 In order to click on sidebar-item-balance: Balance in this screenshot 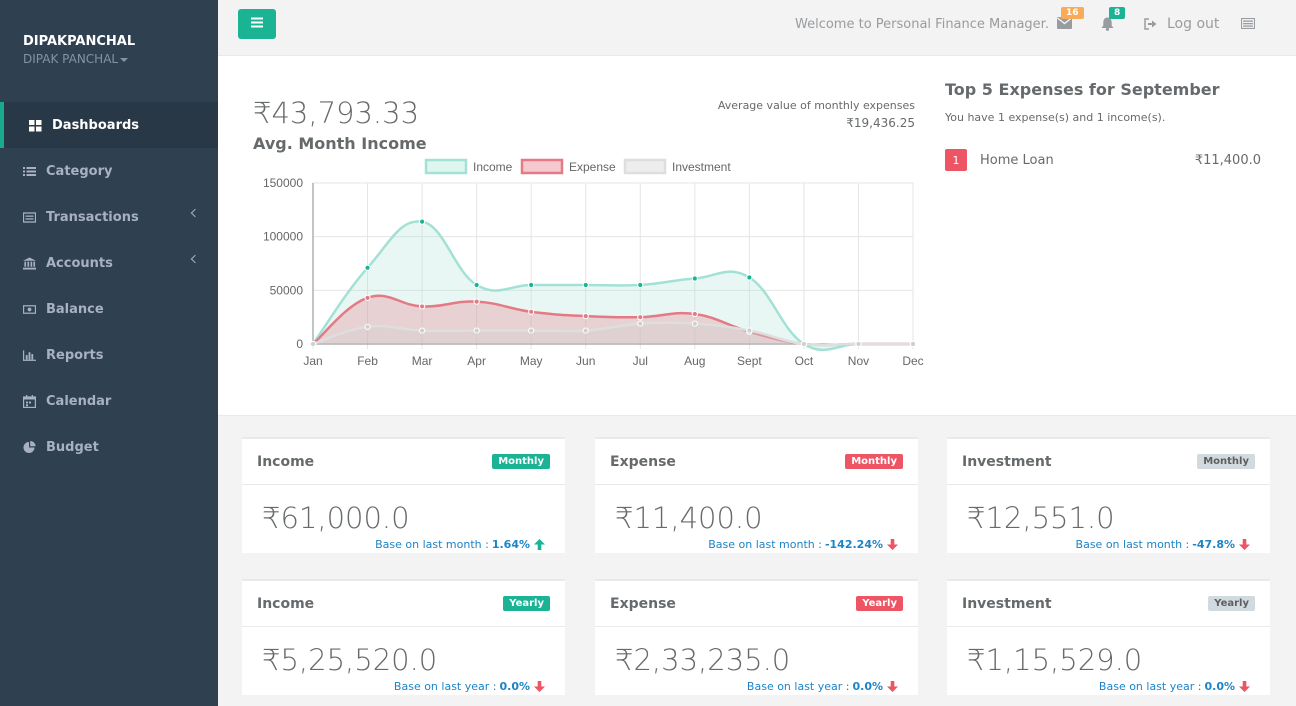, I will do `click(109, 309)`.